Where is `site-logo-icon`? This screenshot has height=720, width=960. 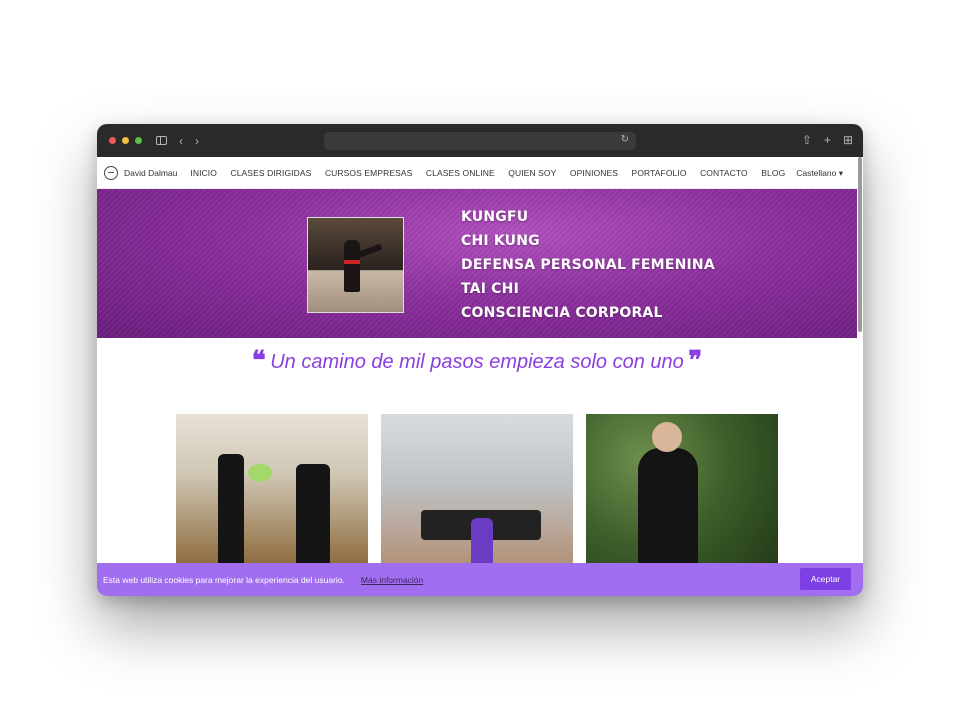 site-logo-icon is located at coordinates (111, 172).